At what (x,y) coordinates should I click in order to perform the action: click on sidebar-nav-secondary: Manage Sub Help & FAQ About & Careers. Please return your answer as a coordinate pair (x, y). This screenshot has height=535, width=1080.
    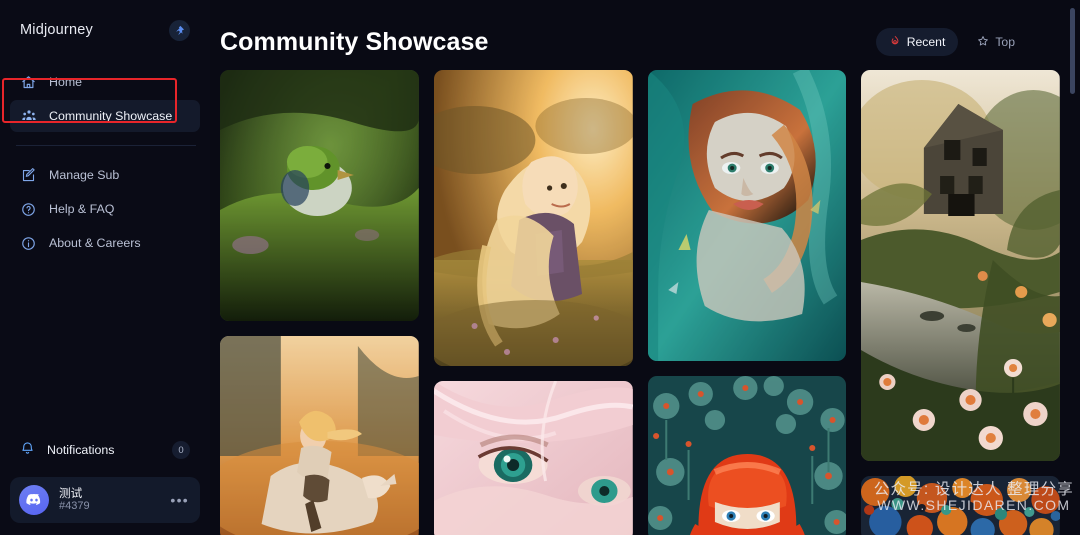
    Looking at the image, I should click on (105, 209).